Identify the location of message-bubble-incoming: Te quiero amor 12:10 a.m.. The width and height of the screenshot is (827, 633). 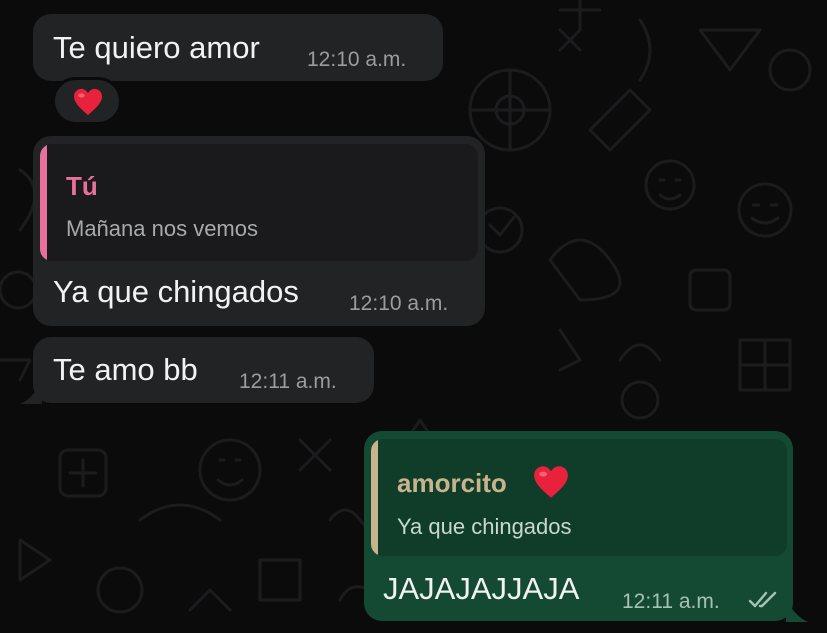
(238, 47).